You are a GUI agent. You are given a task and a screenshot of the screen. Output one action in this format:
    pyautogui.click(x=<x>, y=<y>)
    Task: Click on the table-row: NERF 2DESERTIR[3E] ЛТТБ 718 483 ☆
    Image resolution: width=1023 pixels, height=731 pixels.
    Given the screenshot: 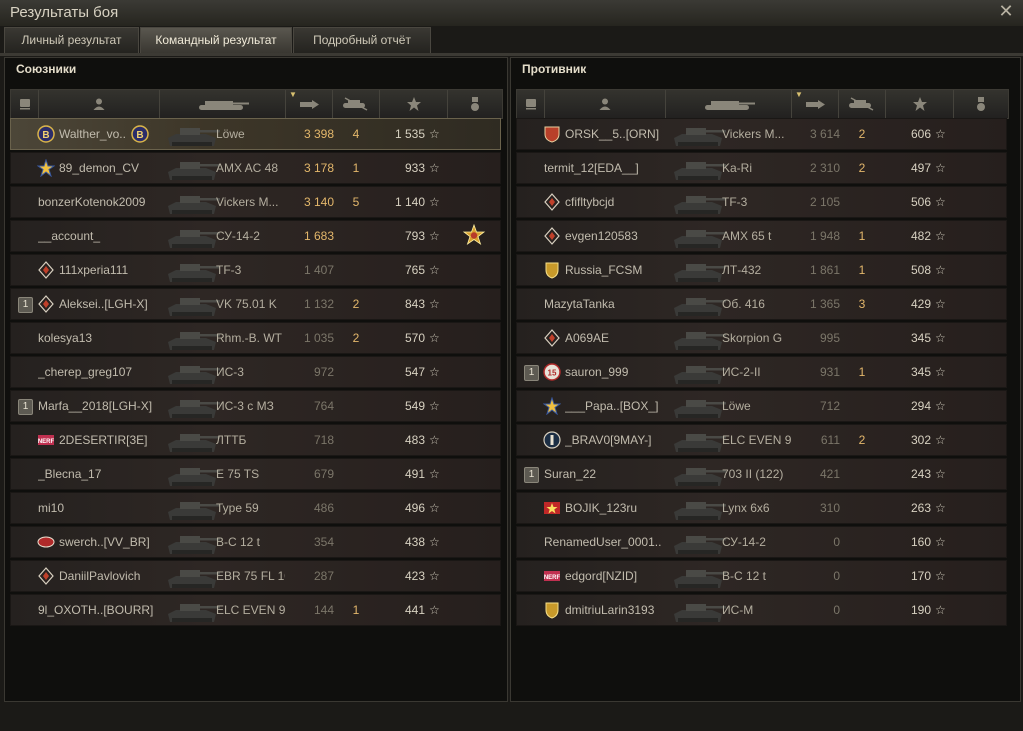 What is the action you would take?
    pyautogui.click(x=255, y=440)
    